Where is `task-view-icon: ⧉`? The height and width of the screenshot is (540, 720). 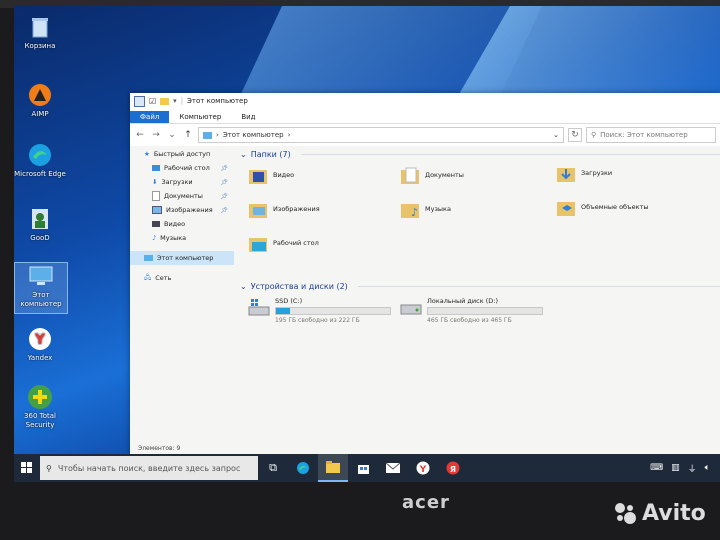
task-view-icon: ⧉ is located at coordinates (273, 467).